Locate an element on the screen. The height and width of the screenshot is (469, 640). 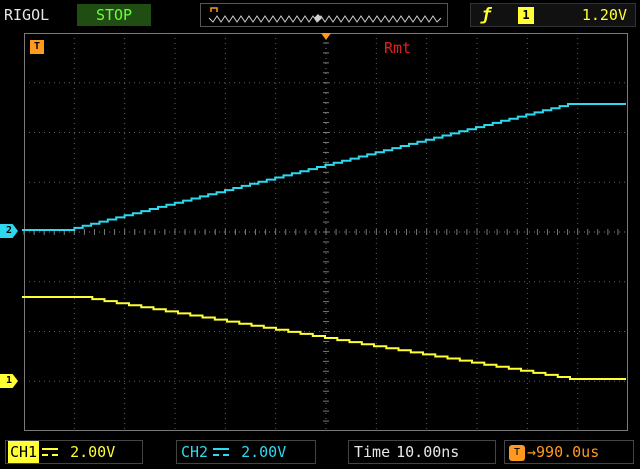
memory-waveform-preview is located at coordinates (325, 15).